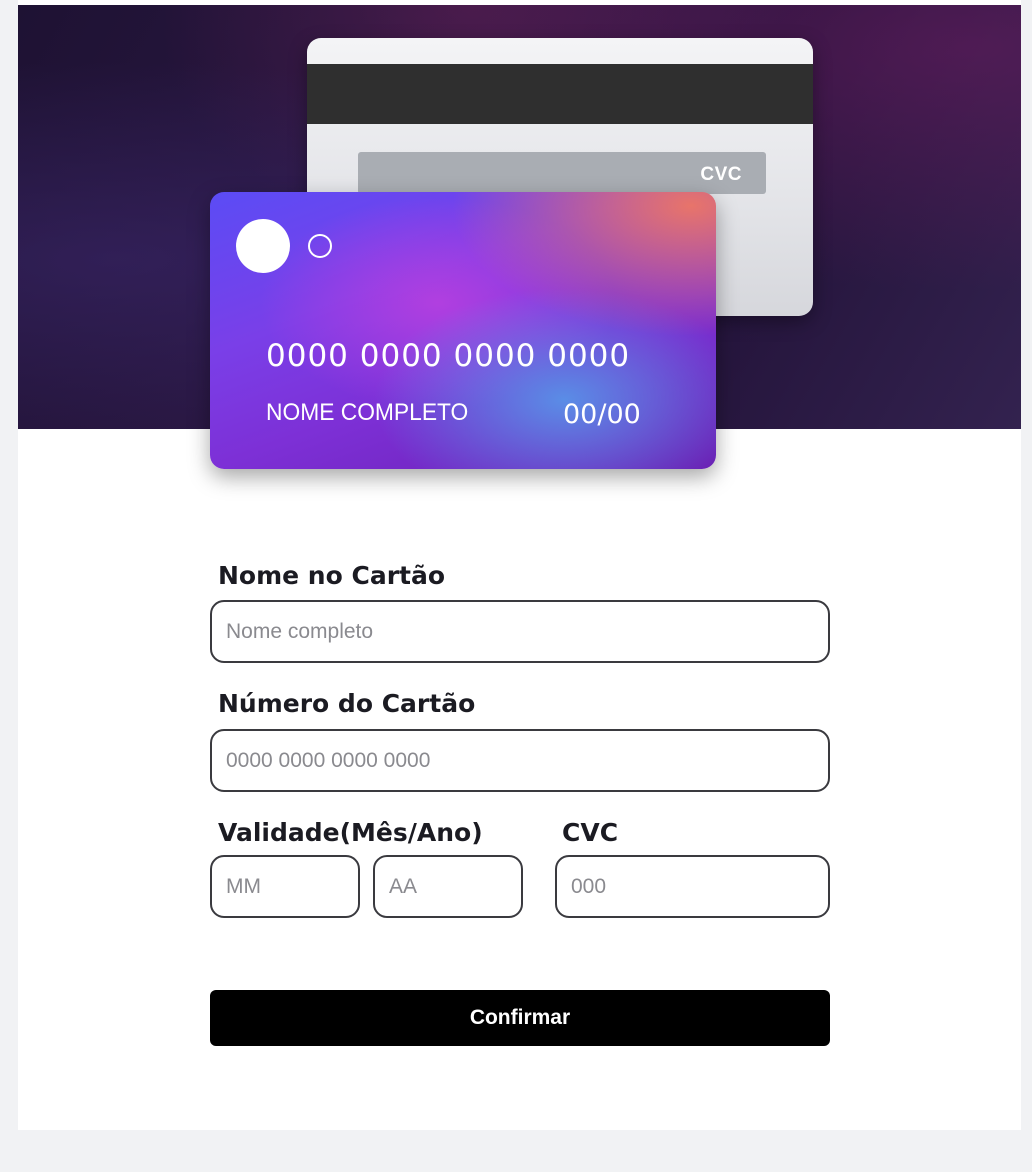 The width and height of the screenshot is (1032, 1172). I want to click on expiry-month-input, so click(285, 886).